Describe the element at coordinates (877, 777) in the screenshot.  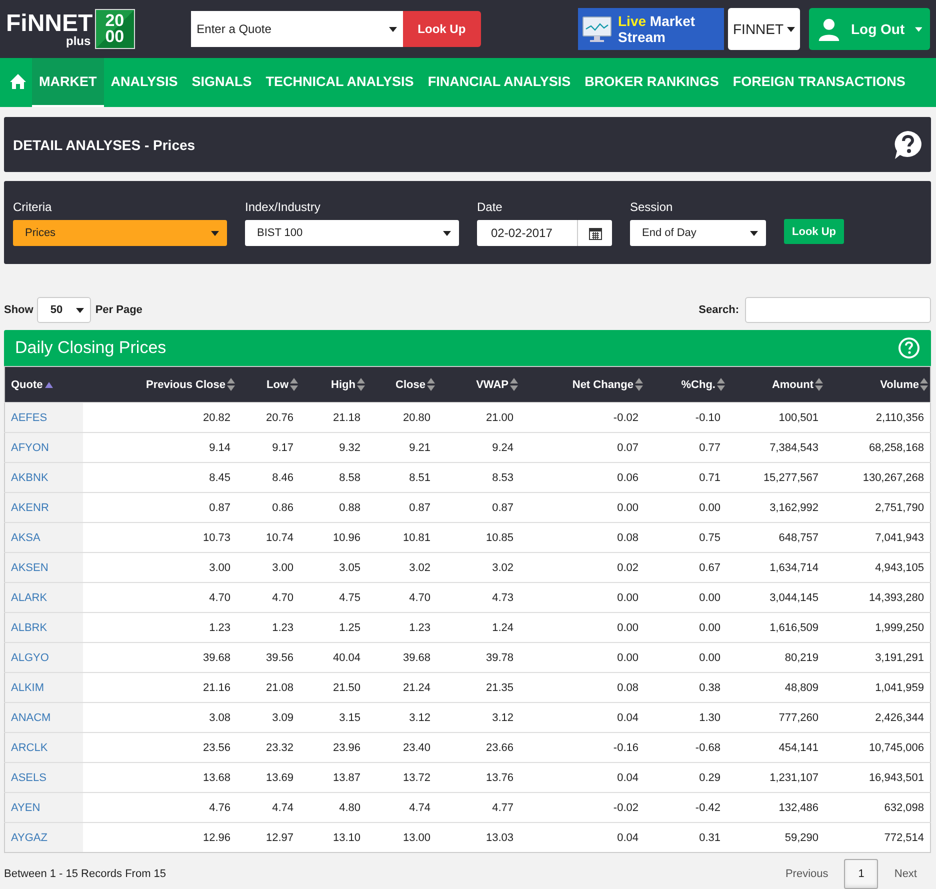
I see `table-cell: 16,943,501` at that location.